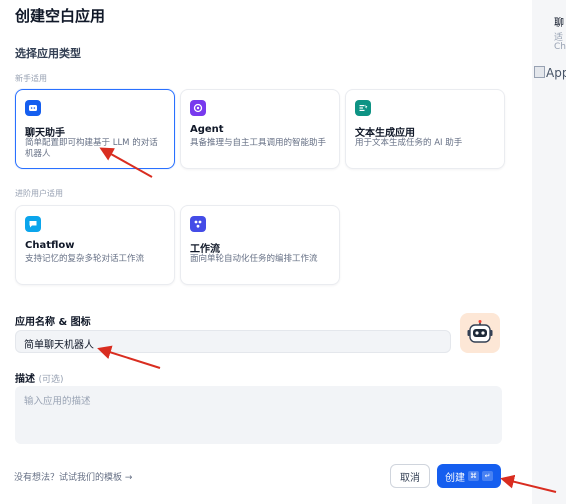 This screenshot has height=504, width=566. I want to click on chat-bot-icon, so click(33, 108).